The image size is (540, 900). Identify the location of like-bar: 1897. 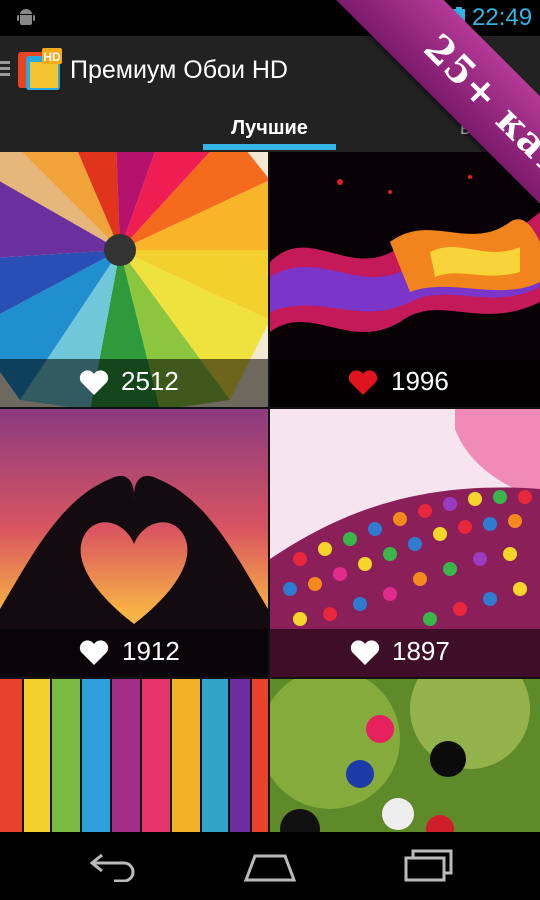
(405, 653).